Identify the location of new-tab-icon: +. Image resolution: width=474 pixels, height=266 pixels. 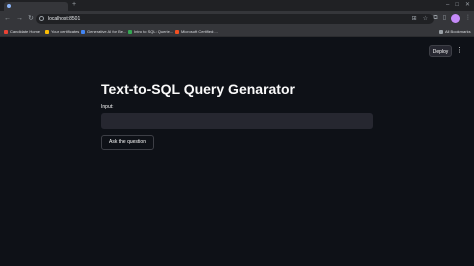
(74, 5).